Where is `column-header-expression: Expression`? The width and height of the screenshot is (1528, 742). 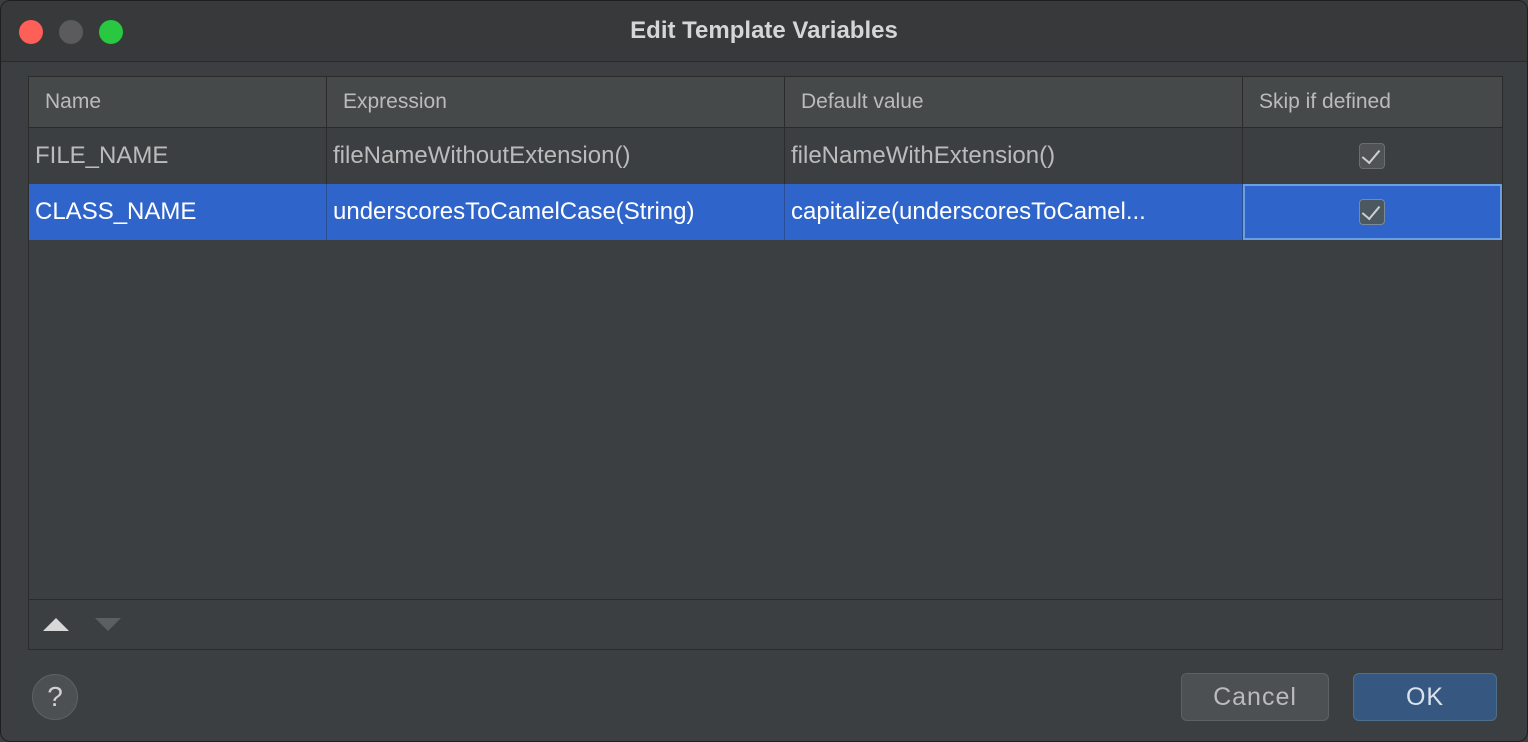
column-header-expression: Expression is located at coordinates (556, 102).